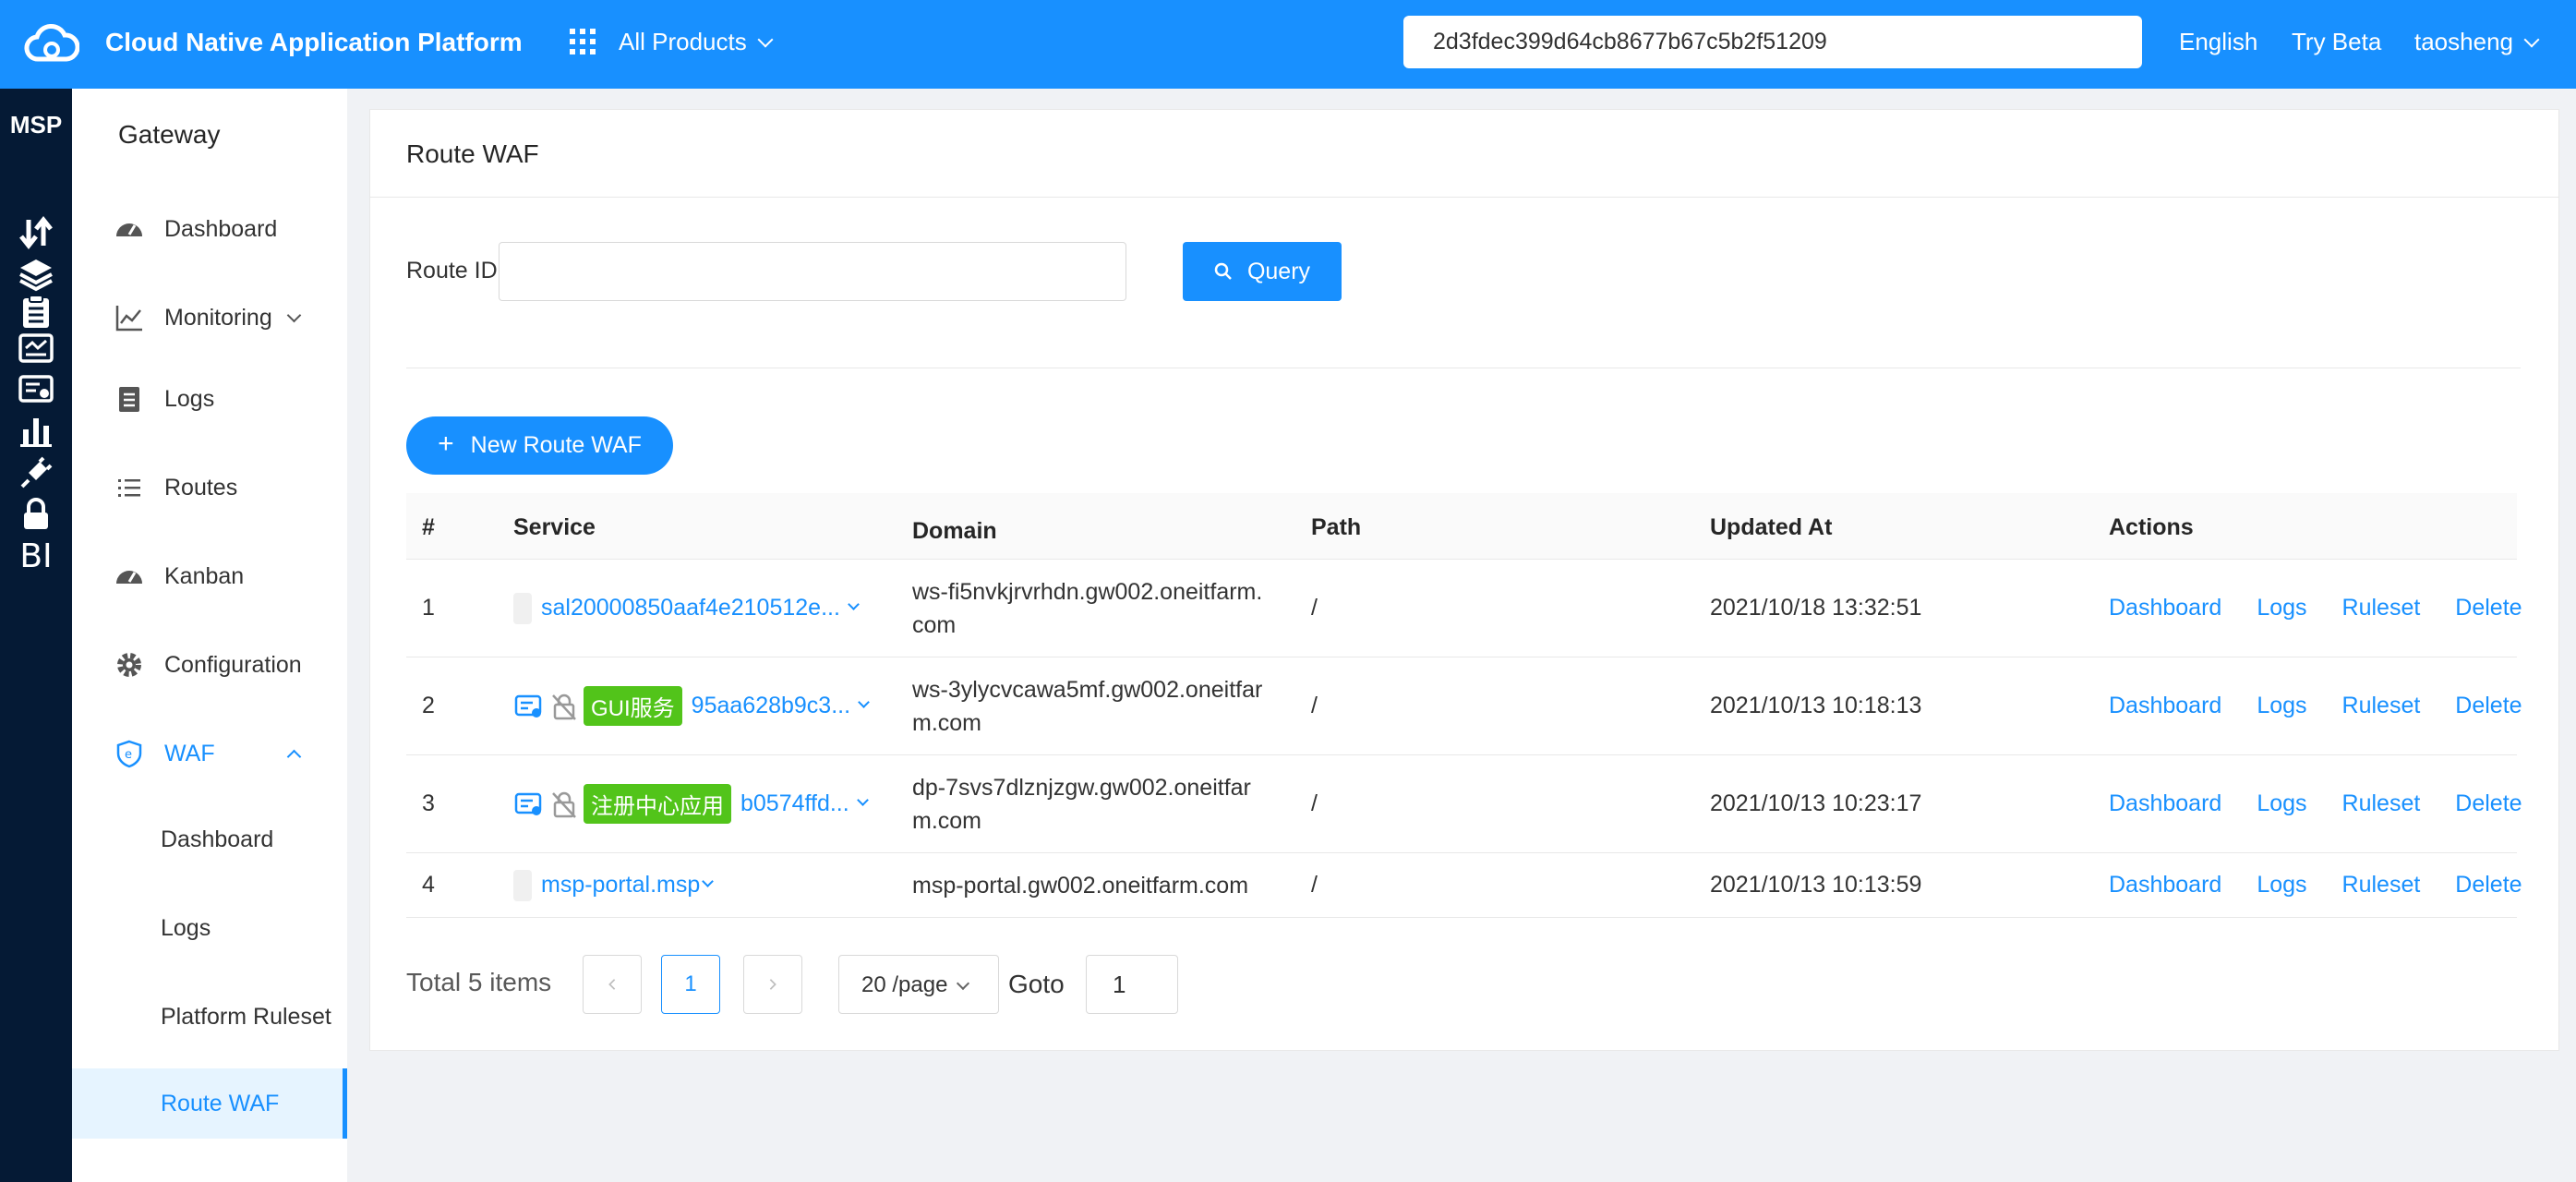  I want to click on sidebar-item-routes: Routes, so click(209, 487).